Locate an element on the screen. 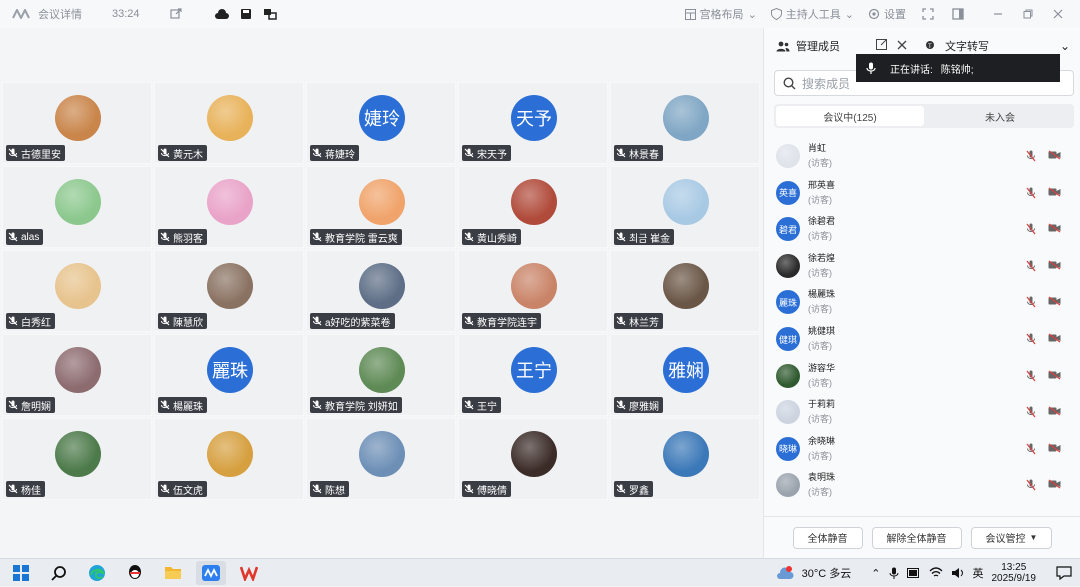 This screenshot has height=587, width=1080. participant-tile: 麗珠 楊麗珠 is located at coordinates (229, 375).